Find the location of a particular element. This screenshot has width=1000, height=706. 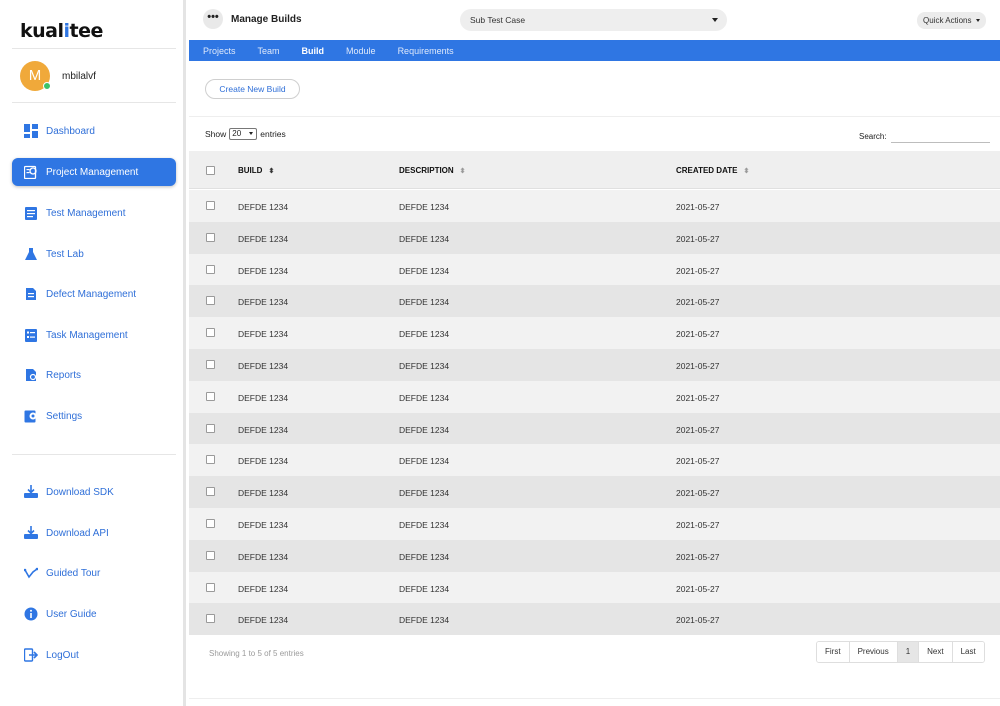

select-all-checkbox is located at coordinates (210, 170).